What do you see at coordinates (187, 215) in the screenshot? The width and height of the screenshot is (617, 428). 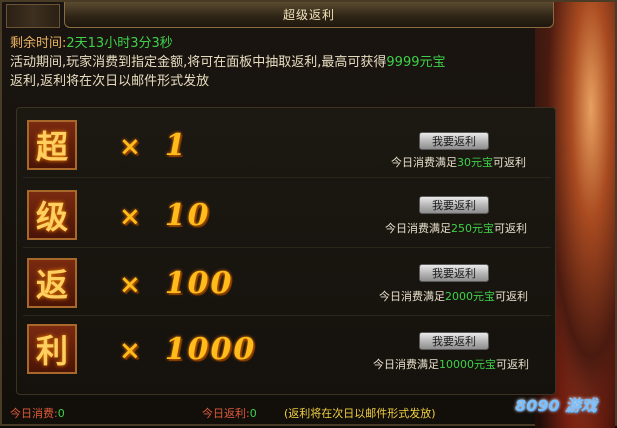 I see `multiplier-value: 10` at bounding box center [187, 215].